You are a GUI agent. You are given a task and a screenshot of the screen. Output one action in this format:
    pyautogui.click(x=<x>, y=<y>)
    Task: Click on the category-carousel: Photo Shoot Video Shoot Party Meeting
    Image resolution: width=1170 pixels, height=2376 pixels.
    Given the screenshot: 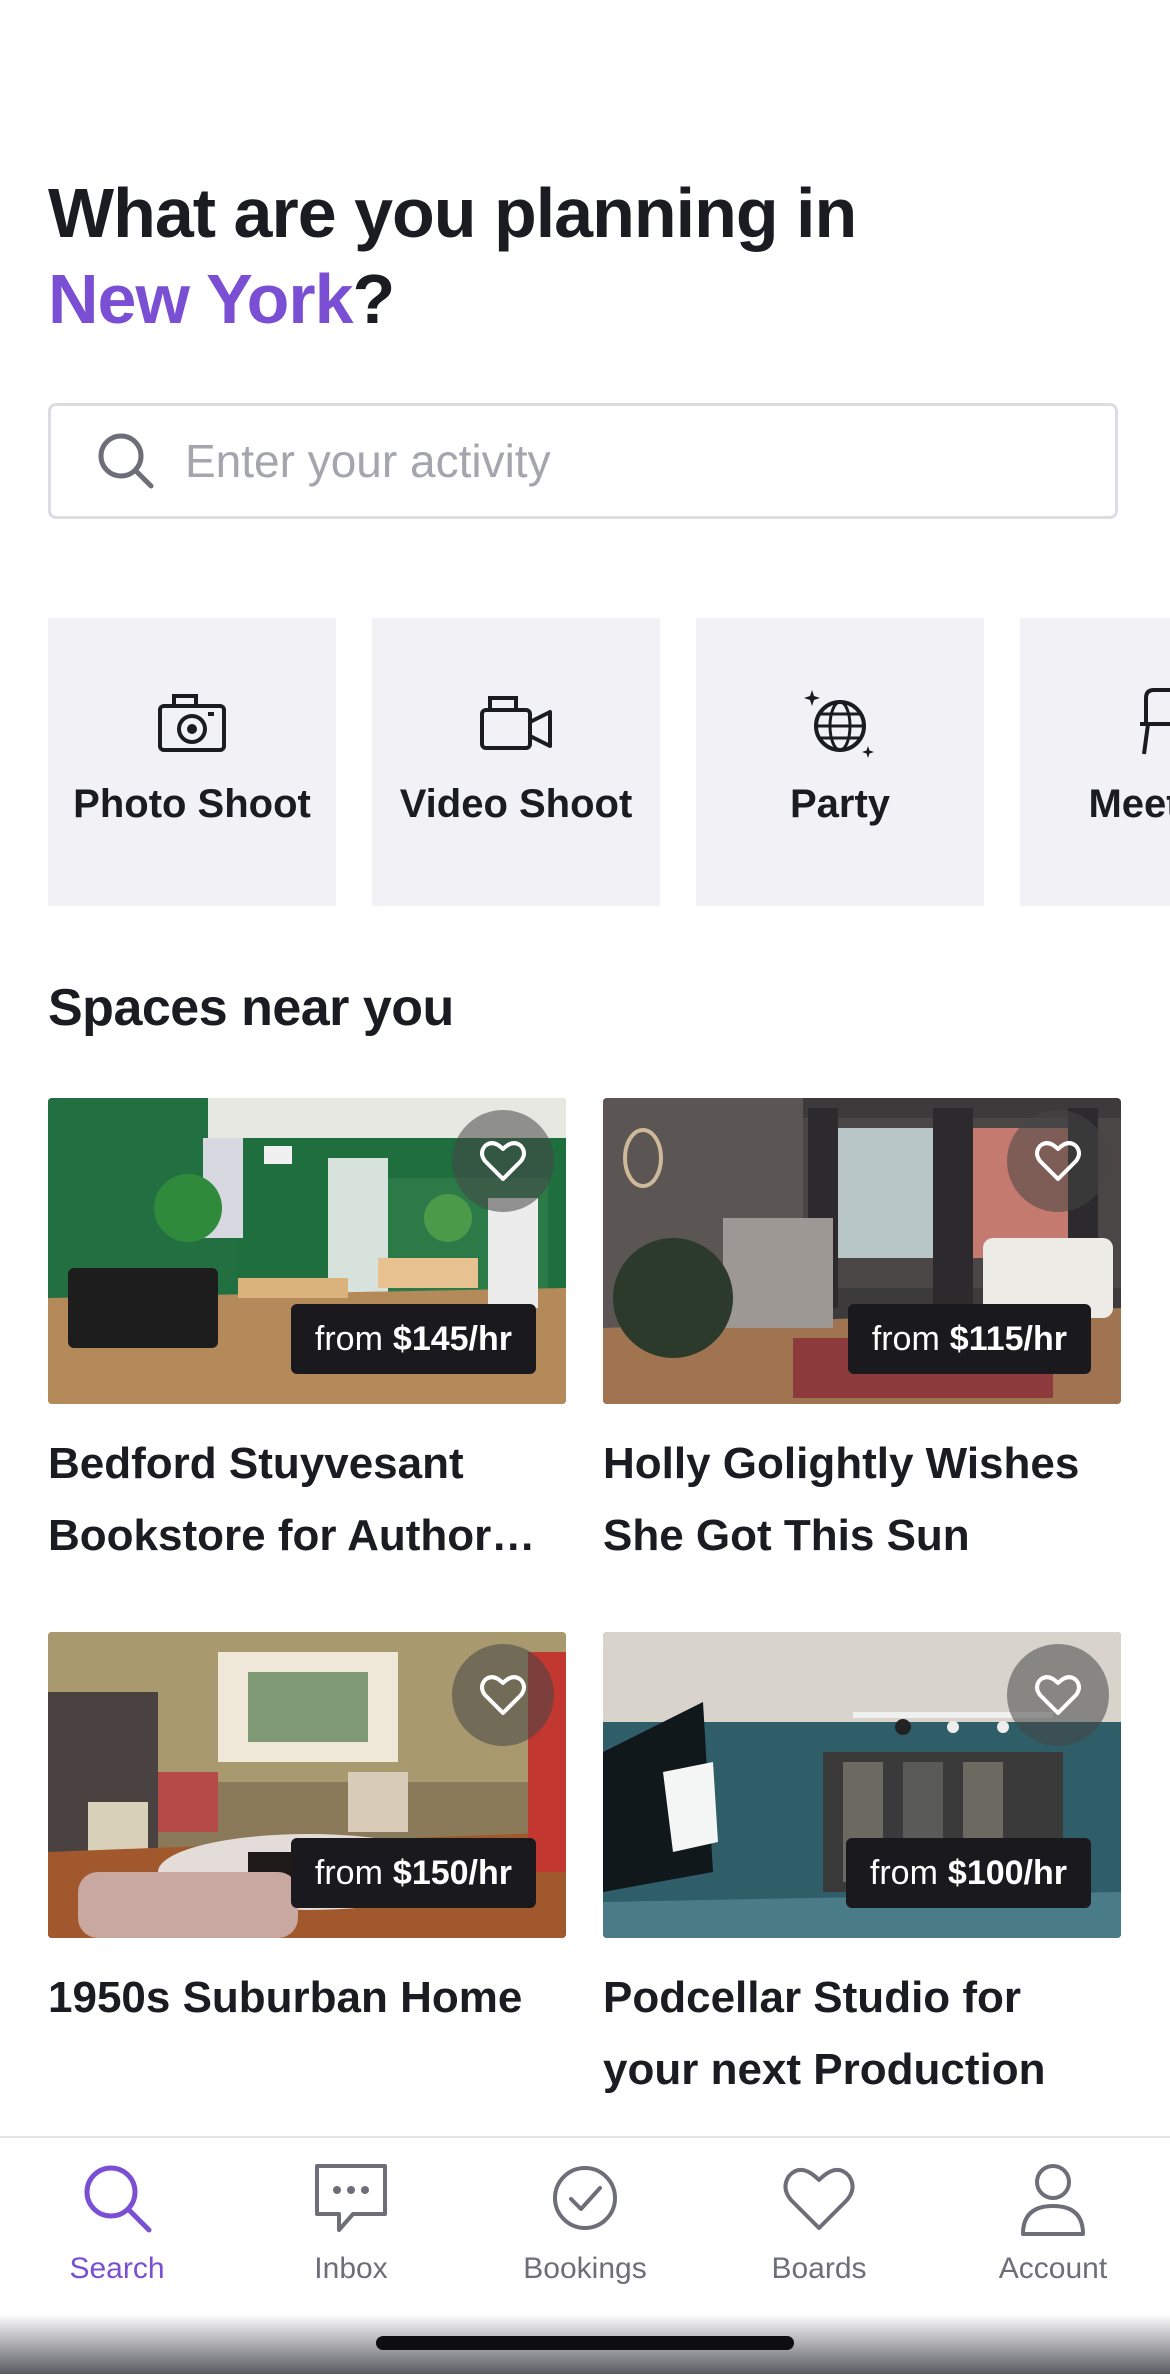 What is the action you would take?
    pyautogui.click(x=609, y=762)
    